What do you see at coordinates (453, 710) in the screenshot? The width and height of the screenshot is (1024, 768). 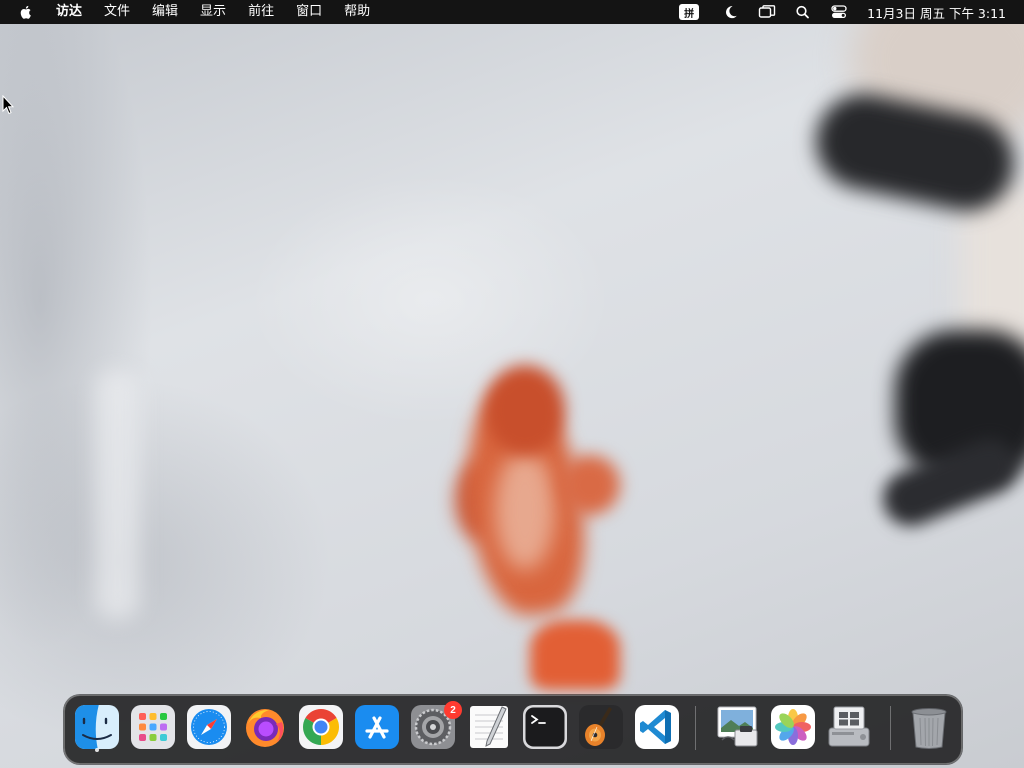 I see `notification-badge: 2` at bounding box center [453, 710].